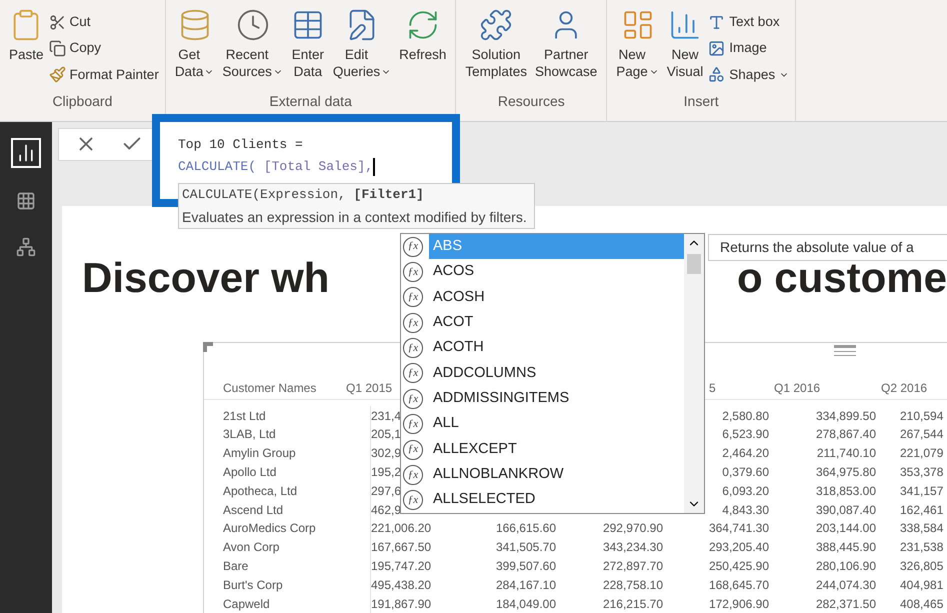 This screenshot has width=947, height=613. I want to click on function-item: ADDMISSINGITEMS, so click(556, 399).